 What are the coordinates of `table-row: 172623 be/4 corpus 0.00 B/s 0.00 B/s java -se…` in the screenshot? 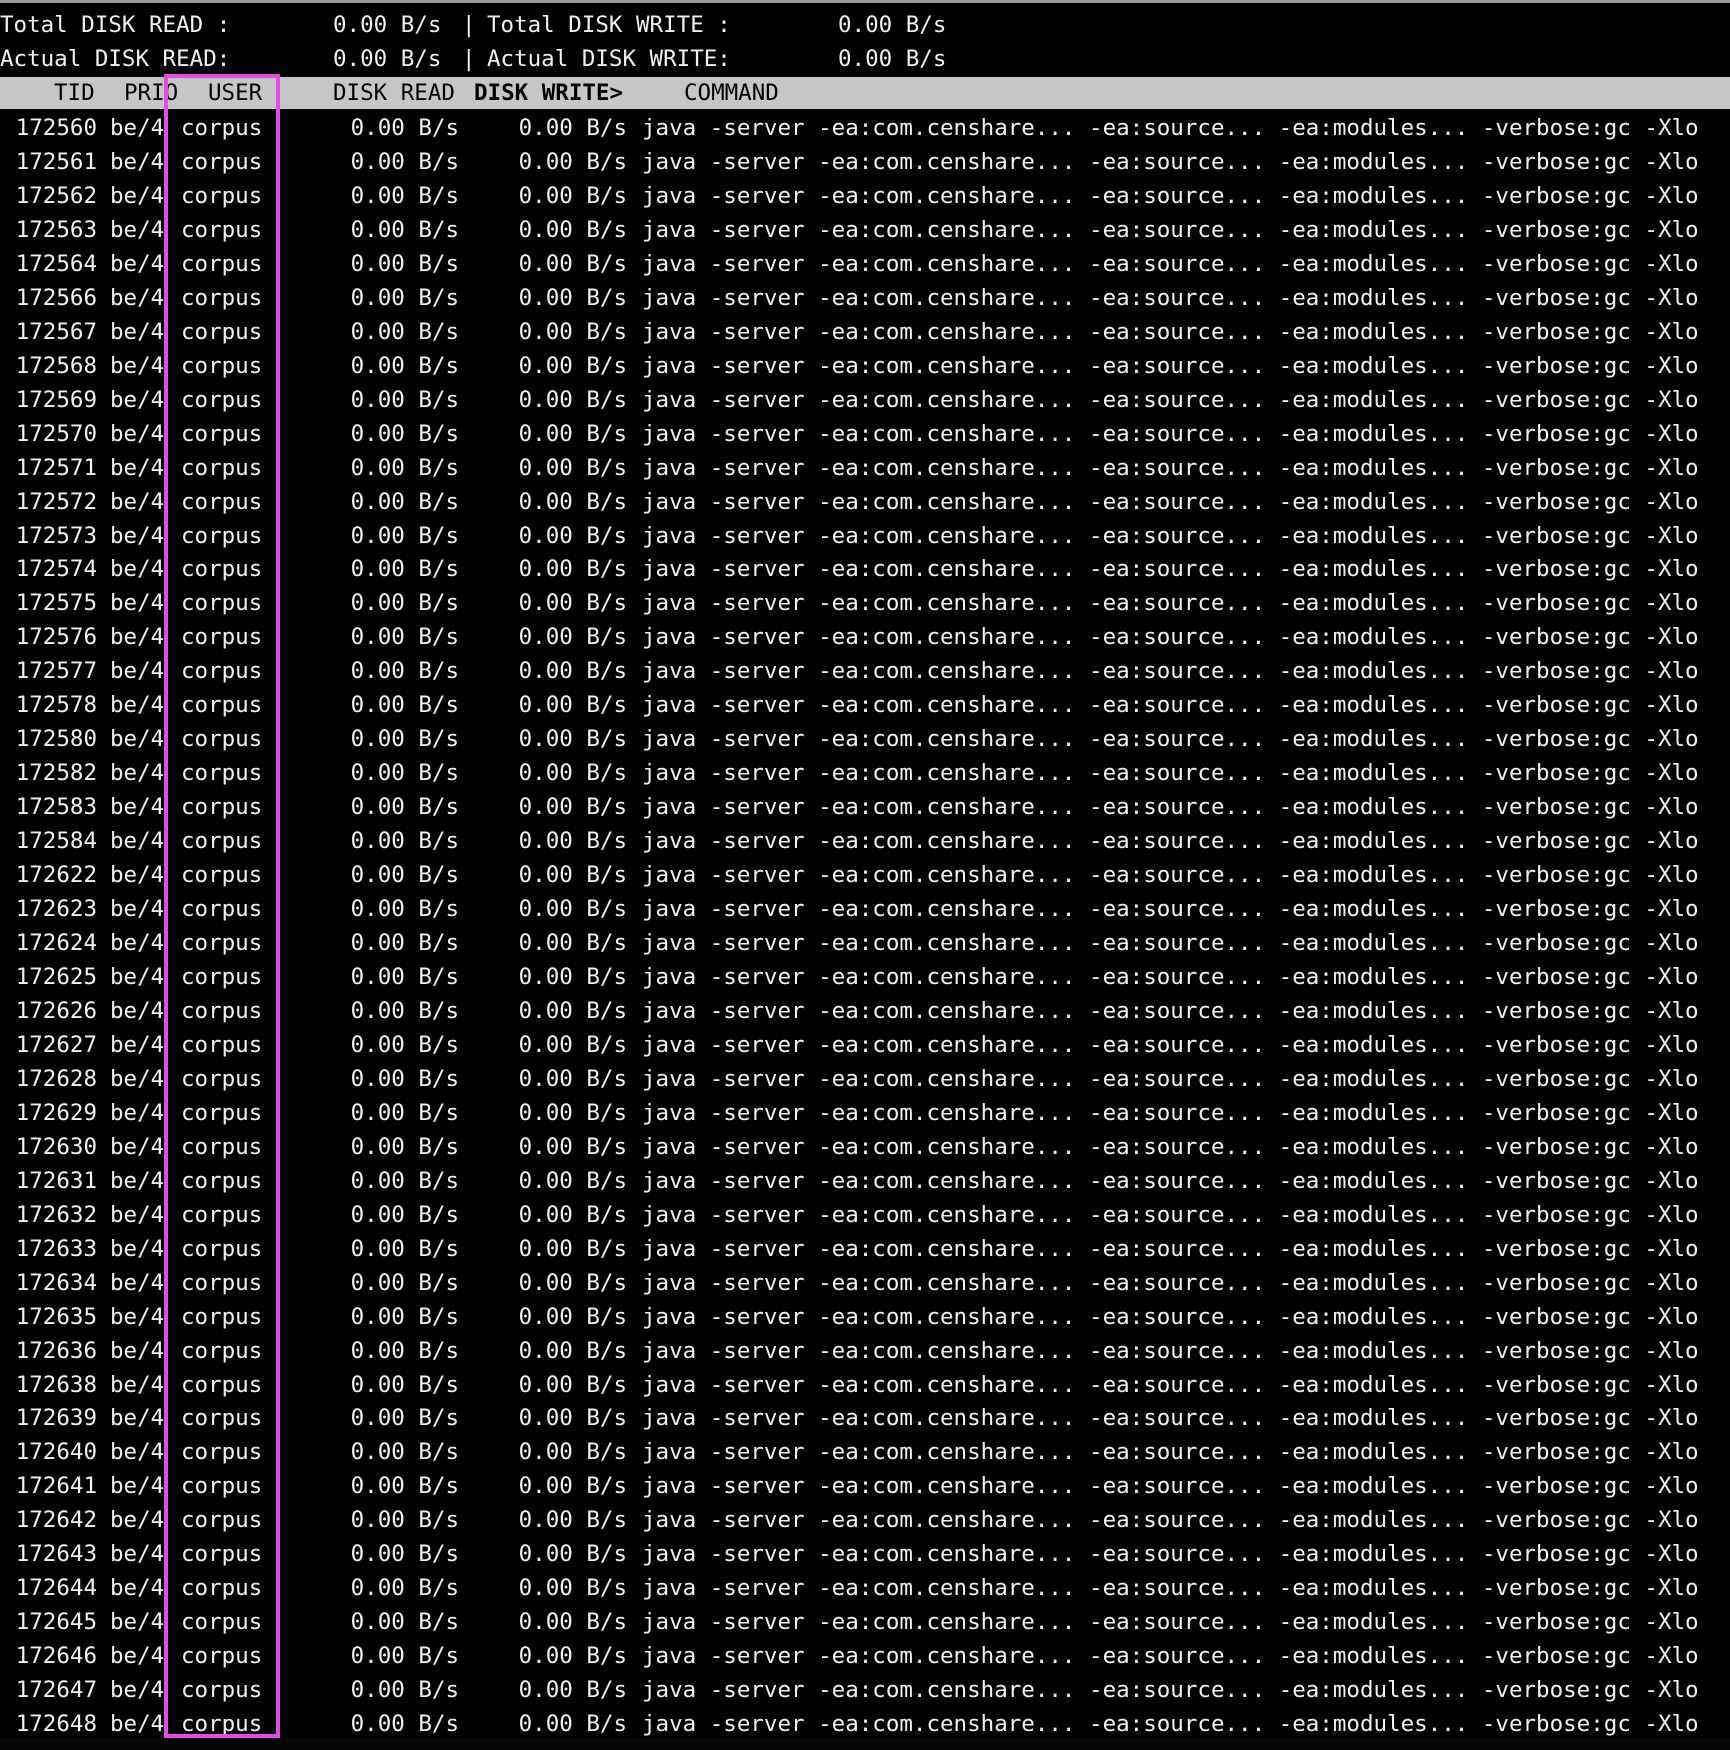 It's located at (865, 909).